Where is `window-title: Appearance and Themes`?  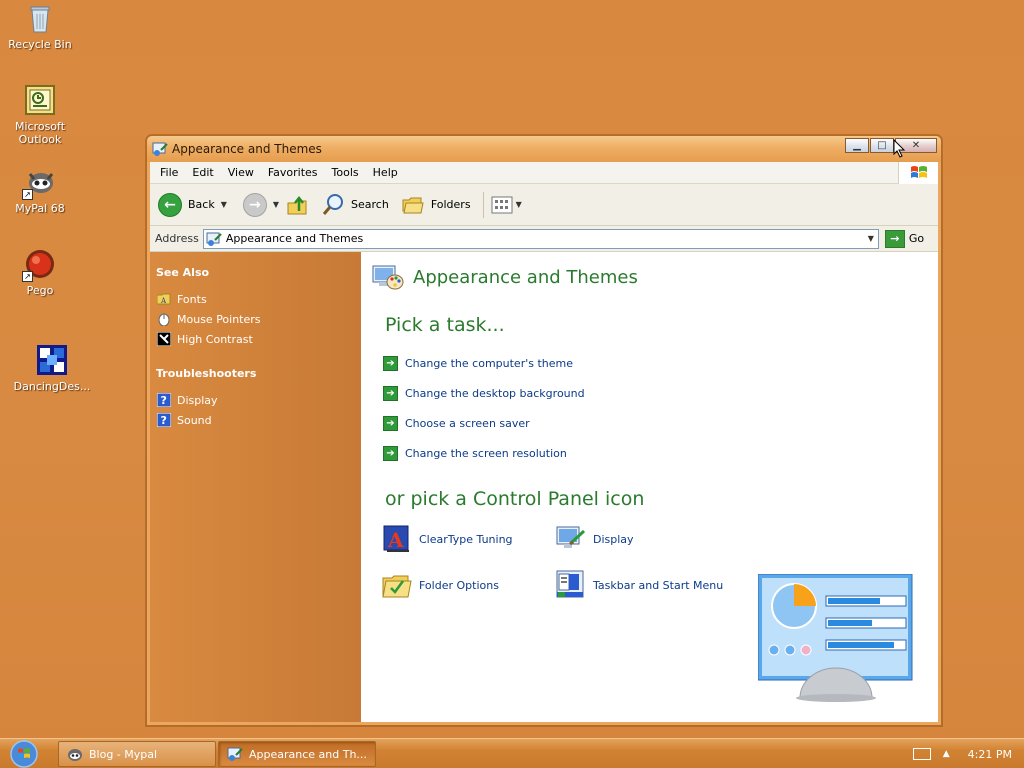
window-title: Appearance and Themes is located at coordinates (247, 149).